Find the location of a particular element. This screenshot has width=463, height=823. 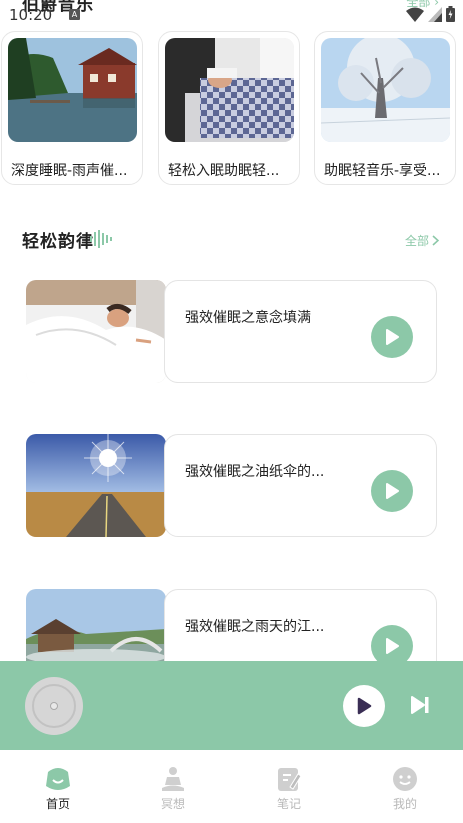

section-more-link: 全部 is located at coordinates (422, 240).